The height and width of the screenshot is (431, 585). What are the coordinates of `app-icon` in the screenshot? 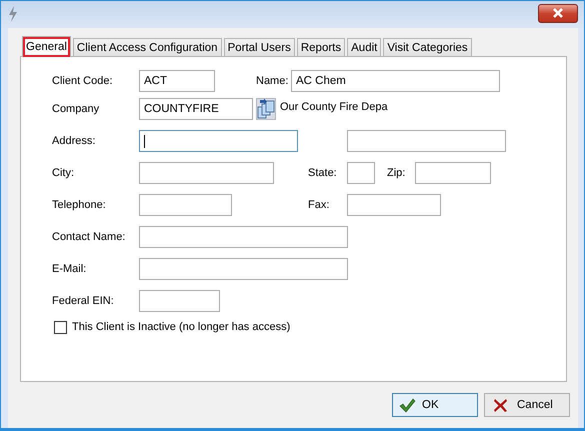 It's located at (13, 14).